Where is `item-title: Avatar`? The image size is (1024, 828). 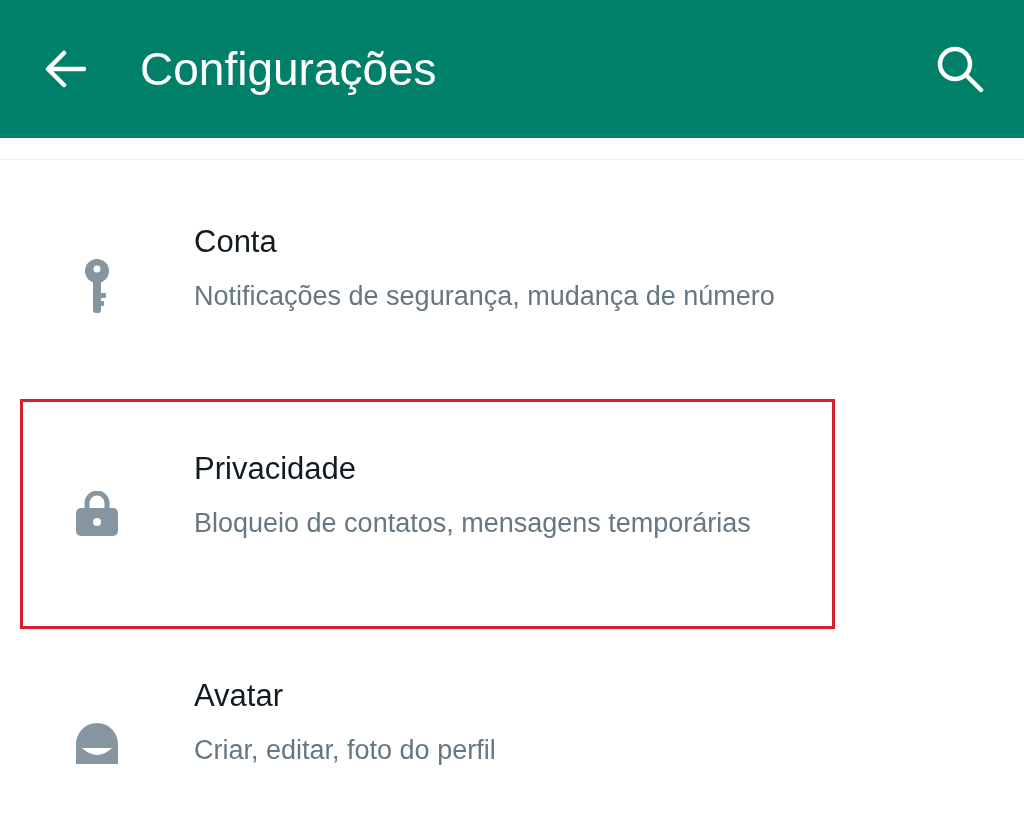 item-title: Avatar is located at coordinates (239, 696).